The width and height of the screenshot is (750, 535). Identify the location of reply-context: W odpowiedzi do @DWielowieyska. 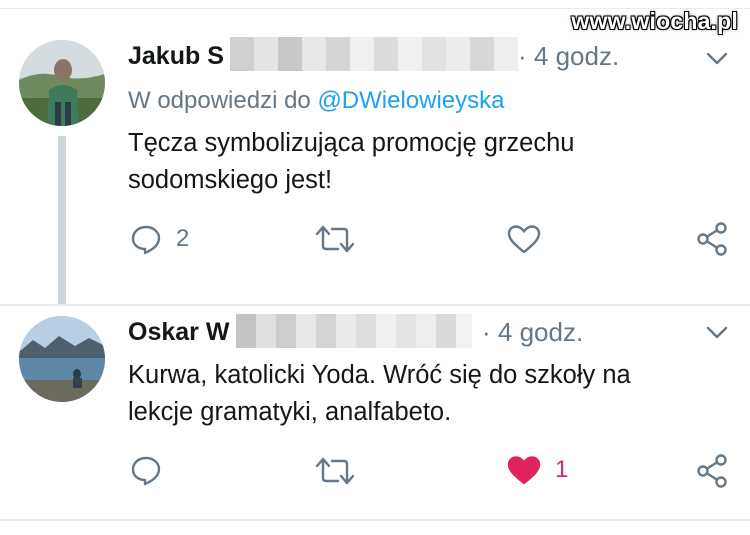
(316, 101).